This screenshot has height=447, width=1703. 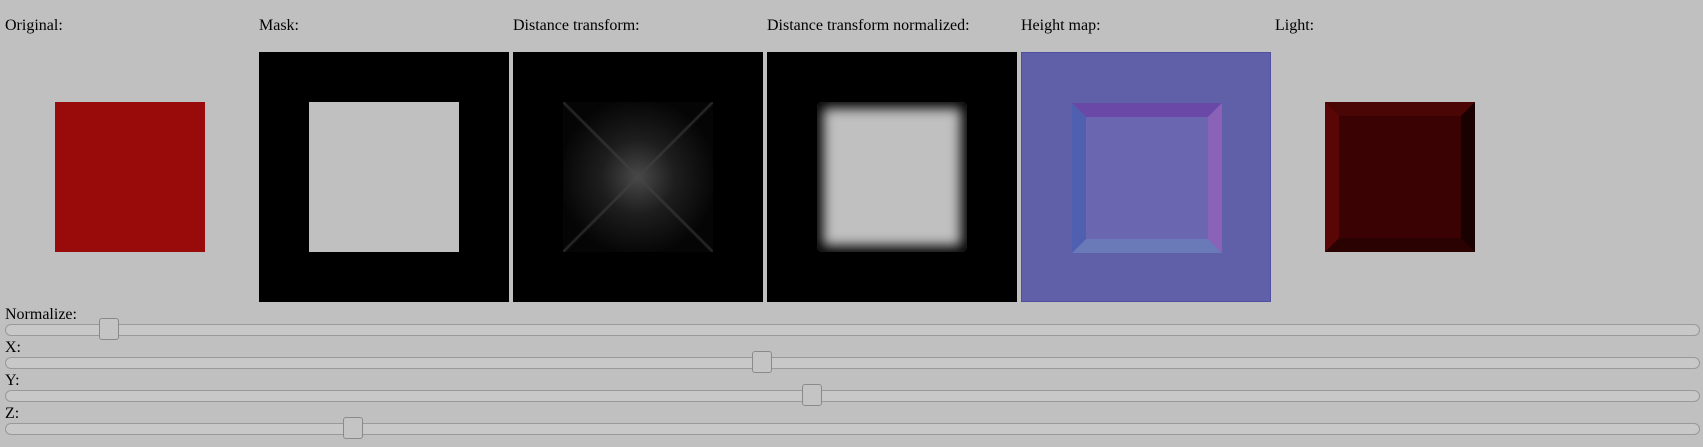 I want to click on distance-transform-label: Distance transform:, so click(x=576, y=25).